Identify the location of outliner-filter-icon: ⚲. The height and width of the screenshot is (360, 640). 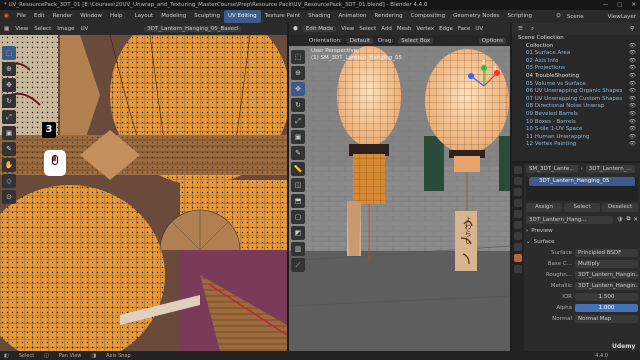
(632, 29).